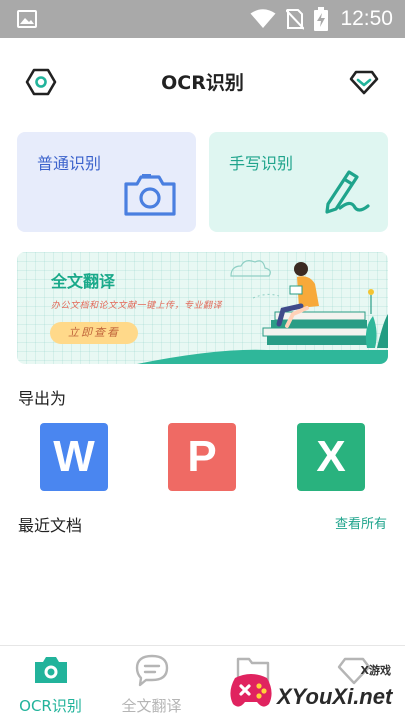 The image size is (405, 720). I want to click on export-ppt-button: P, so click(202, 457).